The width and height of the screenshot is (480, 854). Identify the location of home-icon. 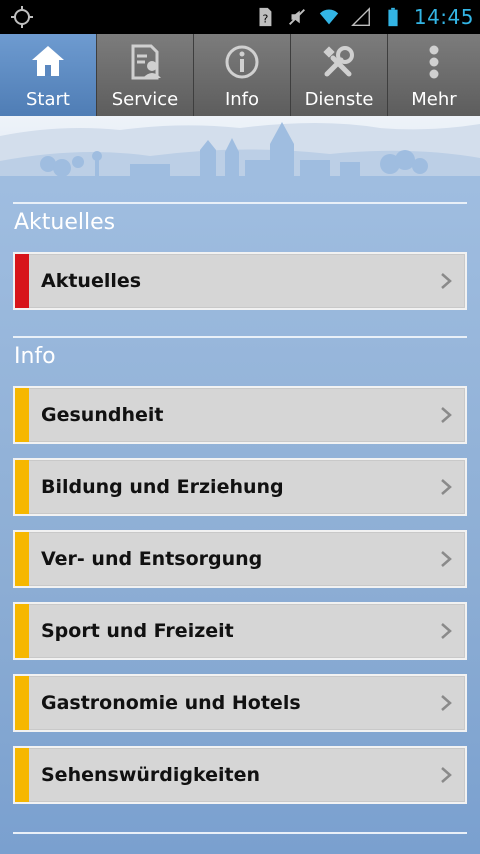
(48, 61).